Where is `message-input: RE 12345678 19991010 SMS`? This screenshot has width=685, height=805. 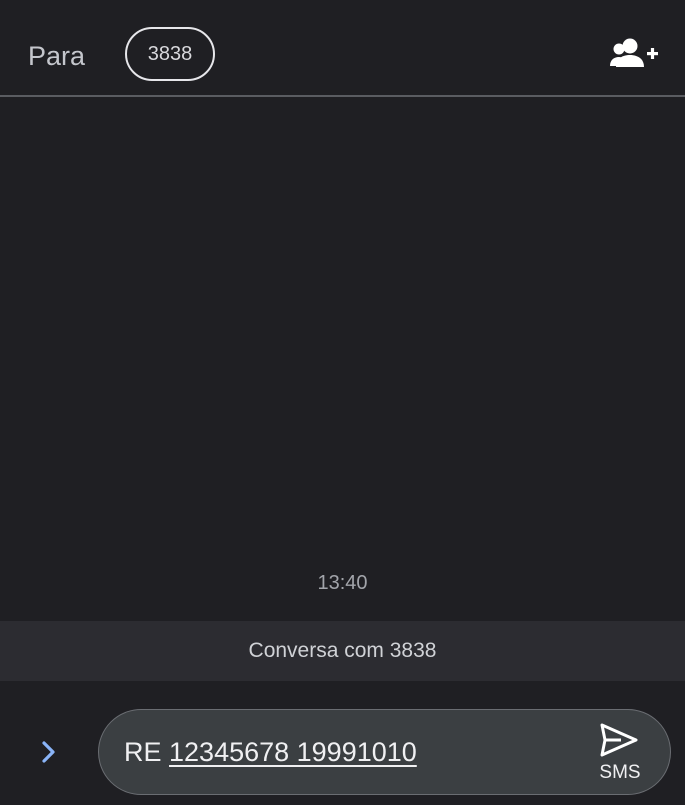
message-input: RE 12345678 19991010 SMS is located at coordinates (384, 752).